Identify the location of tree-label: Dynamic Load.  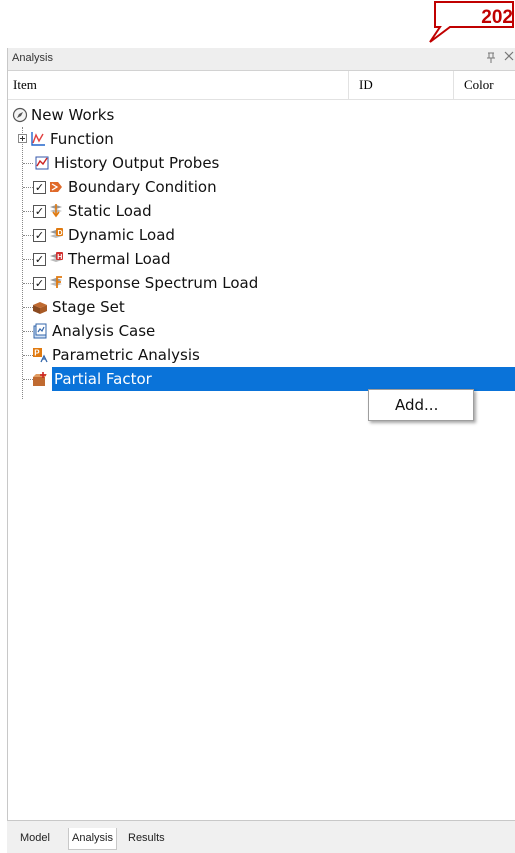
(121, 235).